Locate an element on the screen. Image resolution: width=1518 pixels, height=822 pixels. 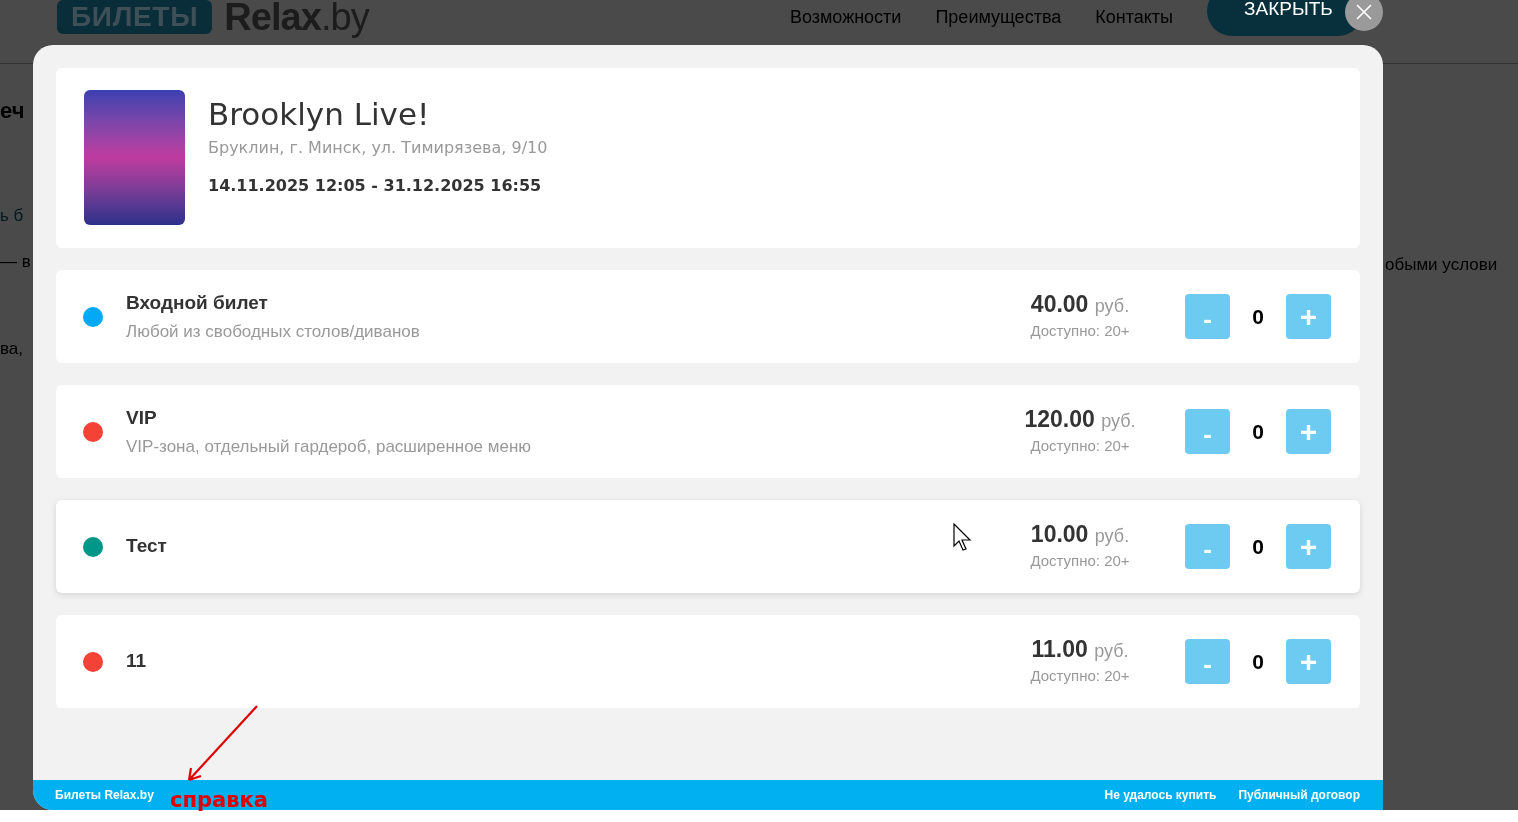
event-title: Brooklyn Live! is located at coordinates (319, 114).